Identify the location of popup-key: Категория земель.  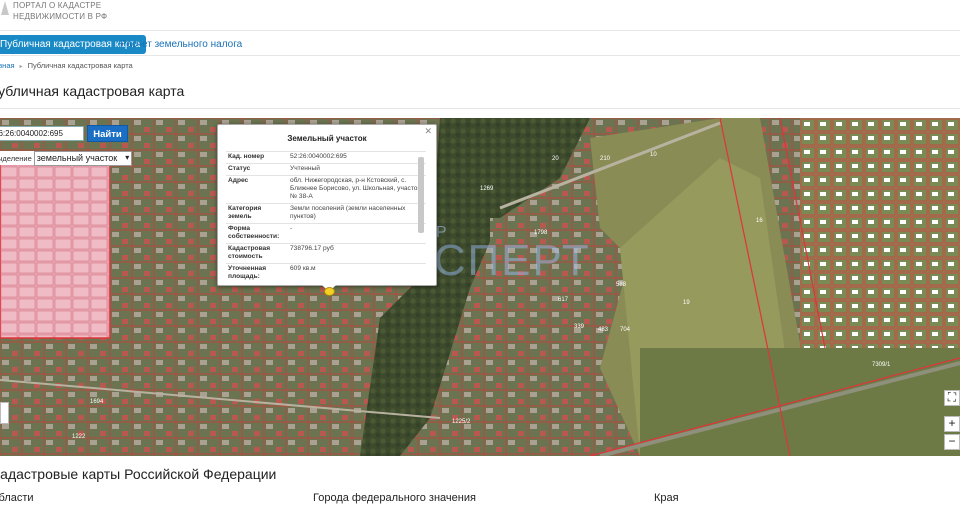
(257, 213).